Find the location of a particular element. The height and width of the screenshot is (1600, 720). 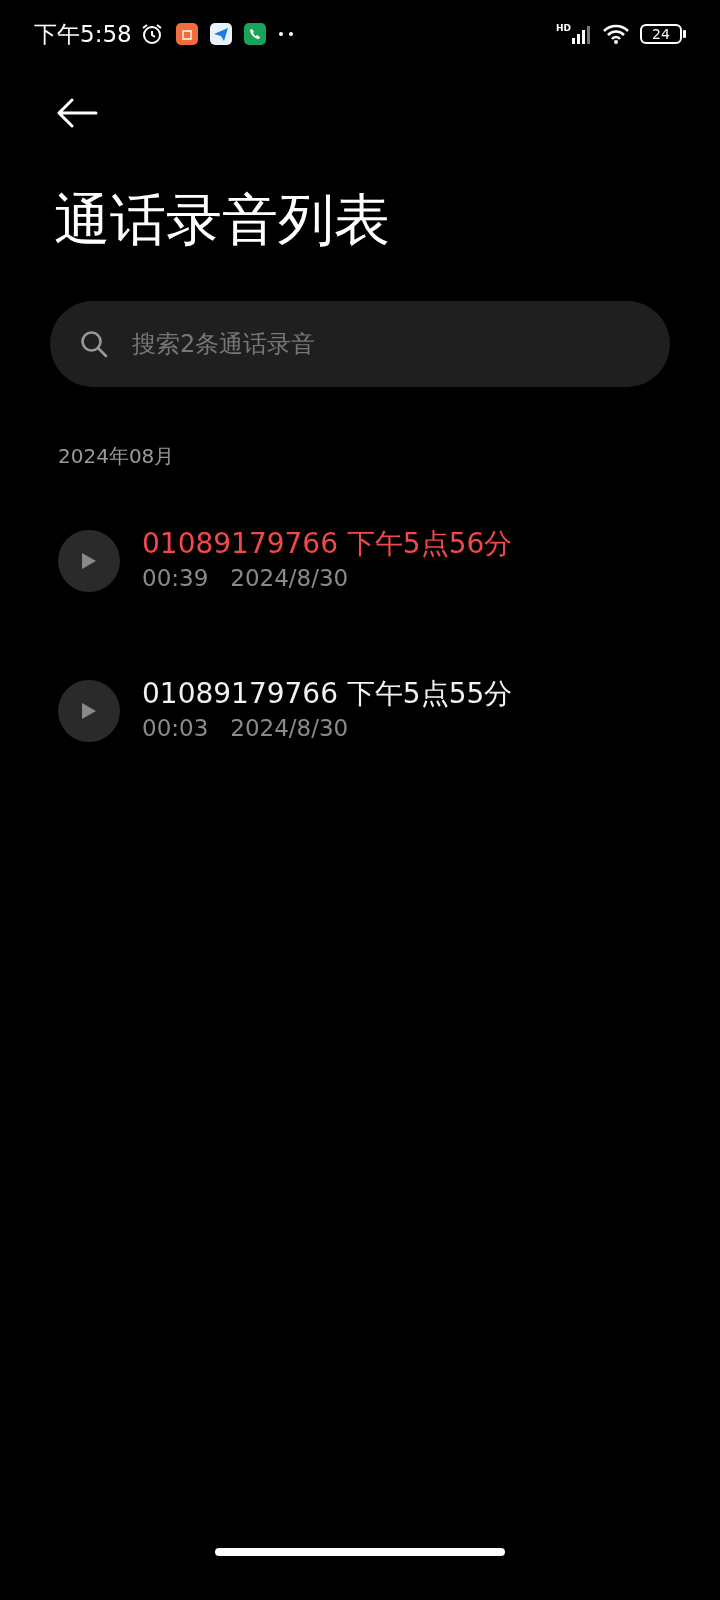

signal-icon is located at coordinates (582, 34).